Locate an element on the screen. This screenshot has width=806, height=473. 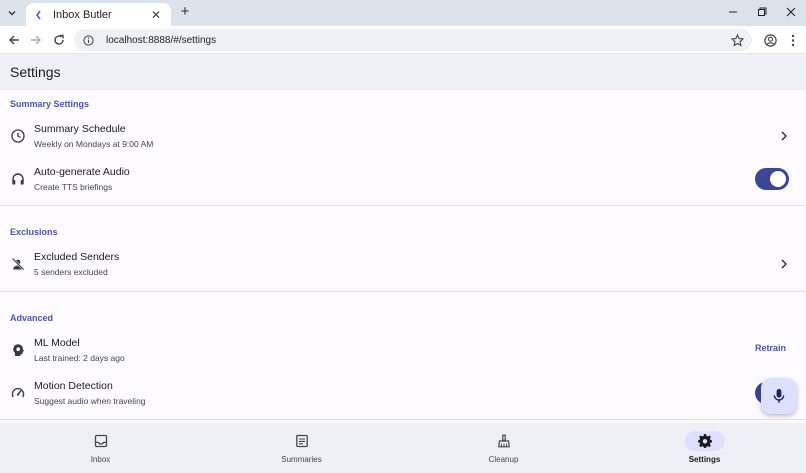
account-circle-icon is located at coordinates (770, 40).